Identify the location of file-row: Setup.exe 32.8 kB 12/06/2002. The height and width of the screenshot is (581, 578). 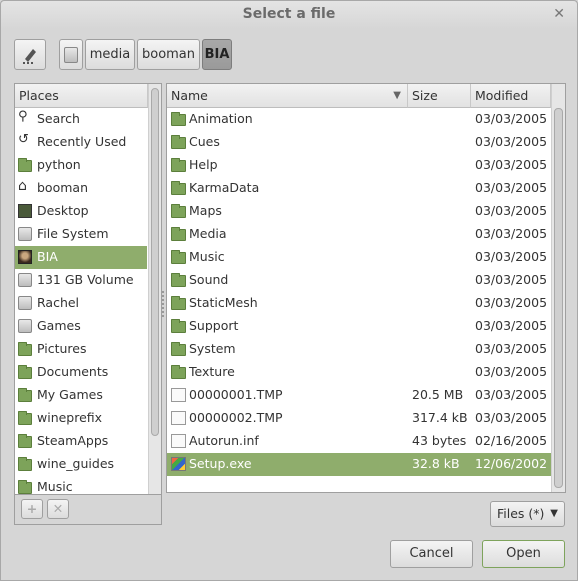
(359, 464).